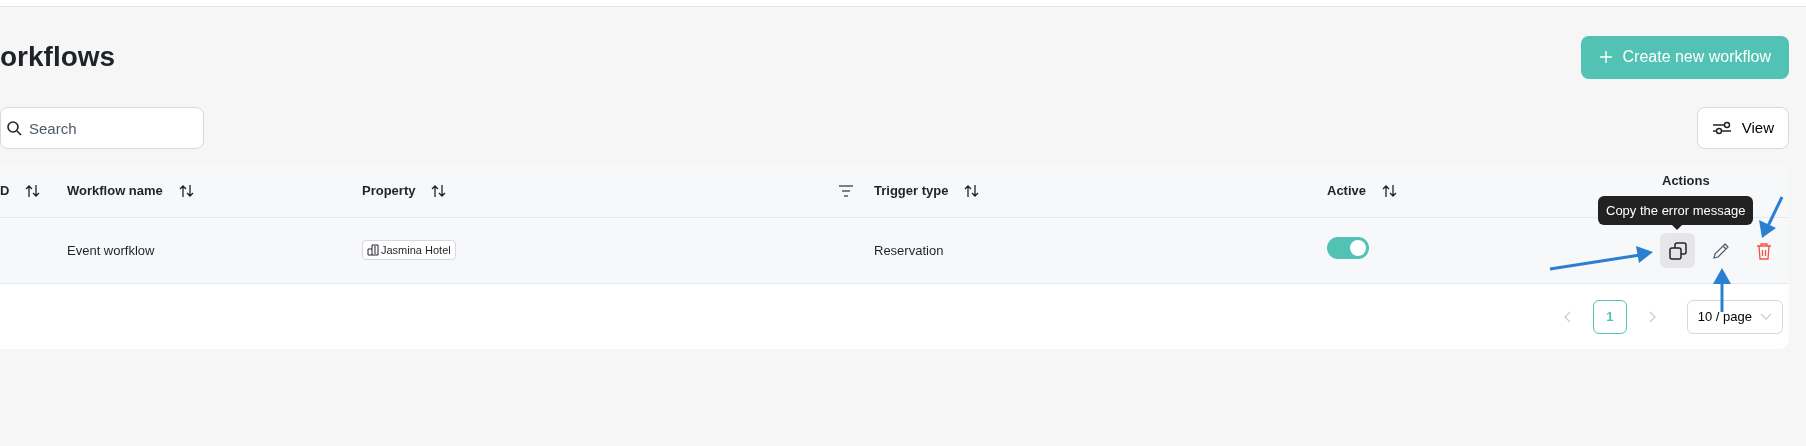  What do you see at coordinates (1566, 317) in the screenshot?
I see `chevron-left-icon` at bounding box center [1566, 317].